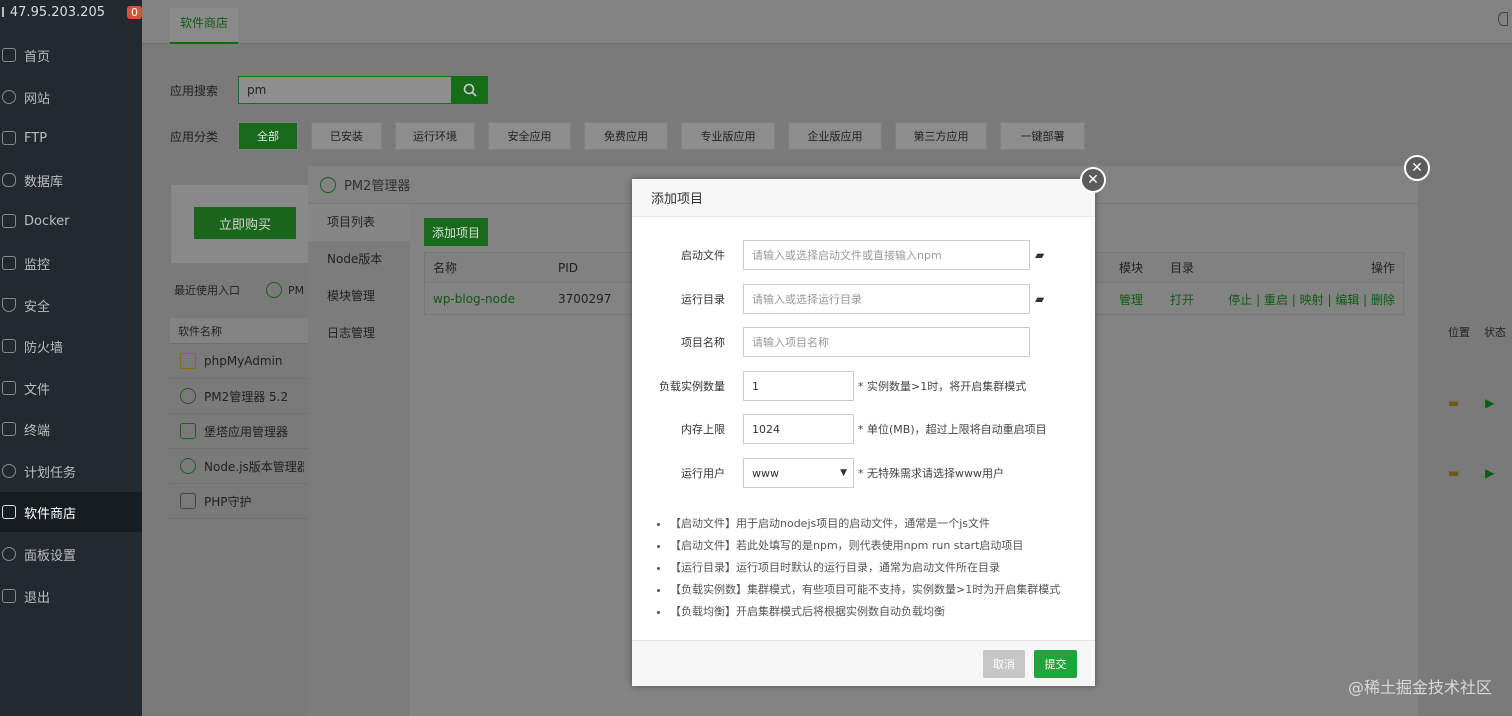 The width and height of the screenshot is (1512, 716). Describe the element at coordinates (134, 12) in the screenshot. I see `notification-badge: 0` at that location.